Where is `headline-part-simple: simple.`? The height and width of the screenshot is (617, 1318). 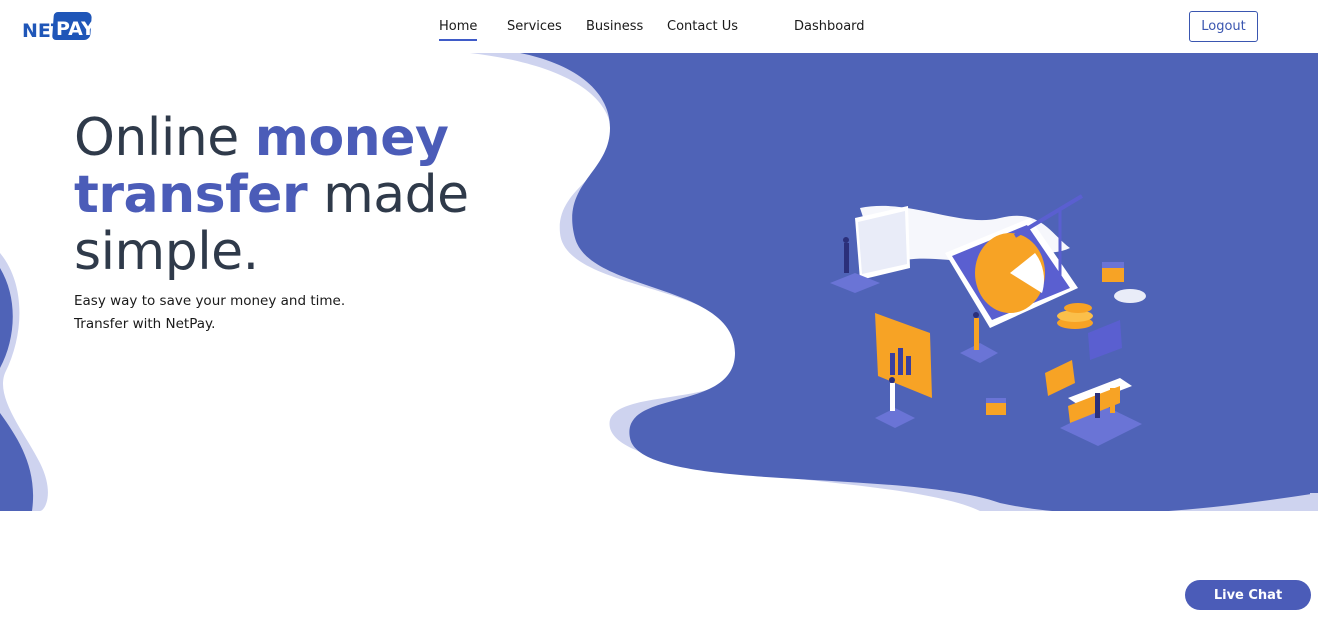
headline-part-simple: simple. is located at coordinates (166, 252).